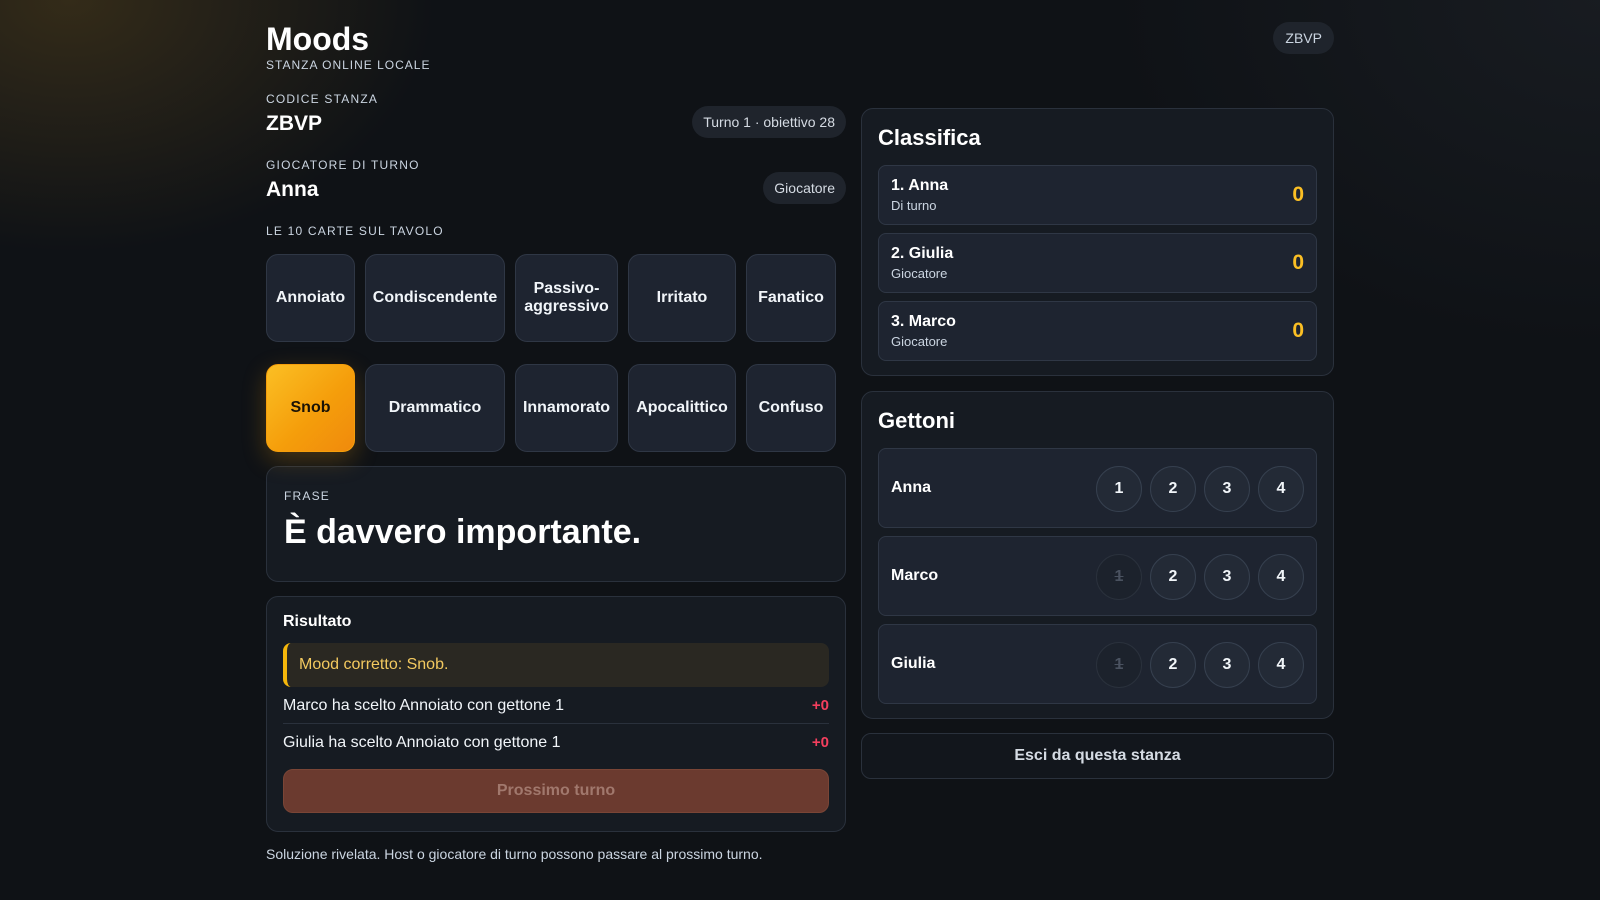  What do you see at coordinates (463, 532) in the screenshot?
I see `phrase-text: È davvero importante.` at bounding box center [463, 532].